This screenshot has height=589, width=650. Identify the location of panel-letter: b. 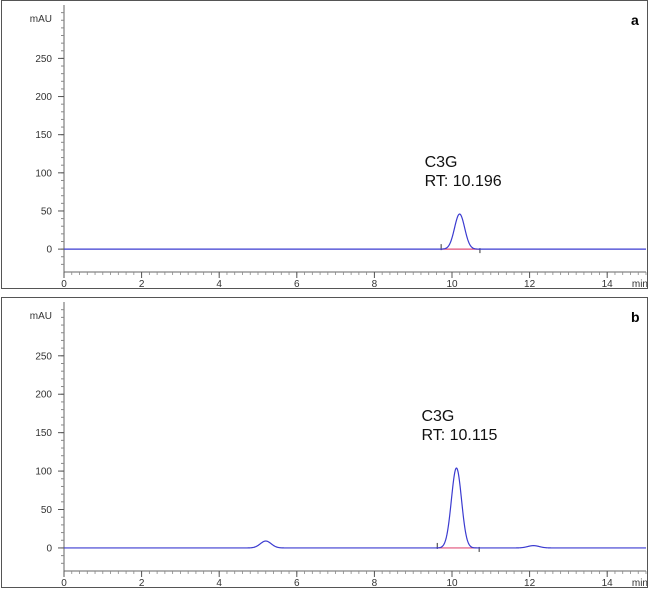
(635, 317).